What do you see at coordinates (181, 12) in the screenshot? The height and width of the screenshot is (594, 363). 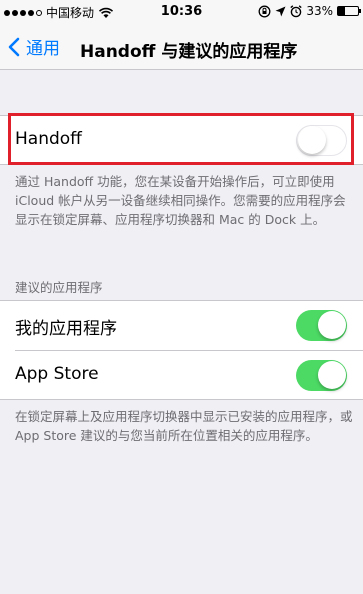 I see `status-bar: 中国移动 10:36 33%` at bounding box center [181, 12].